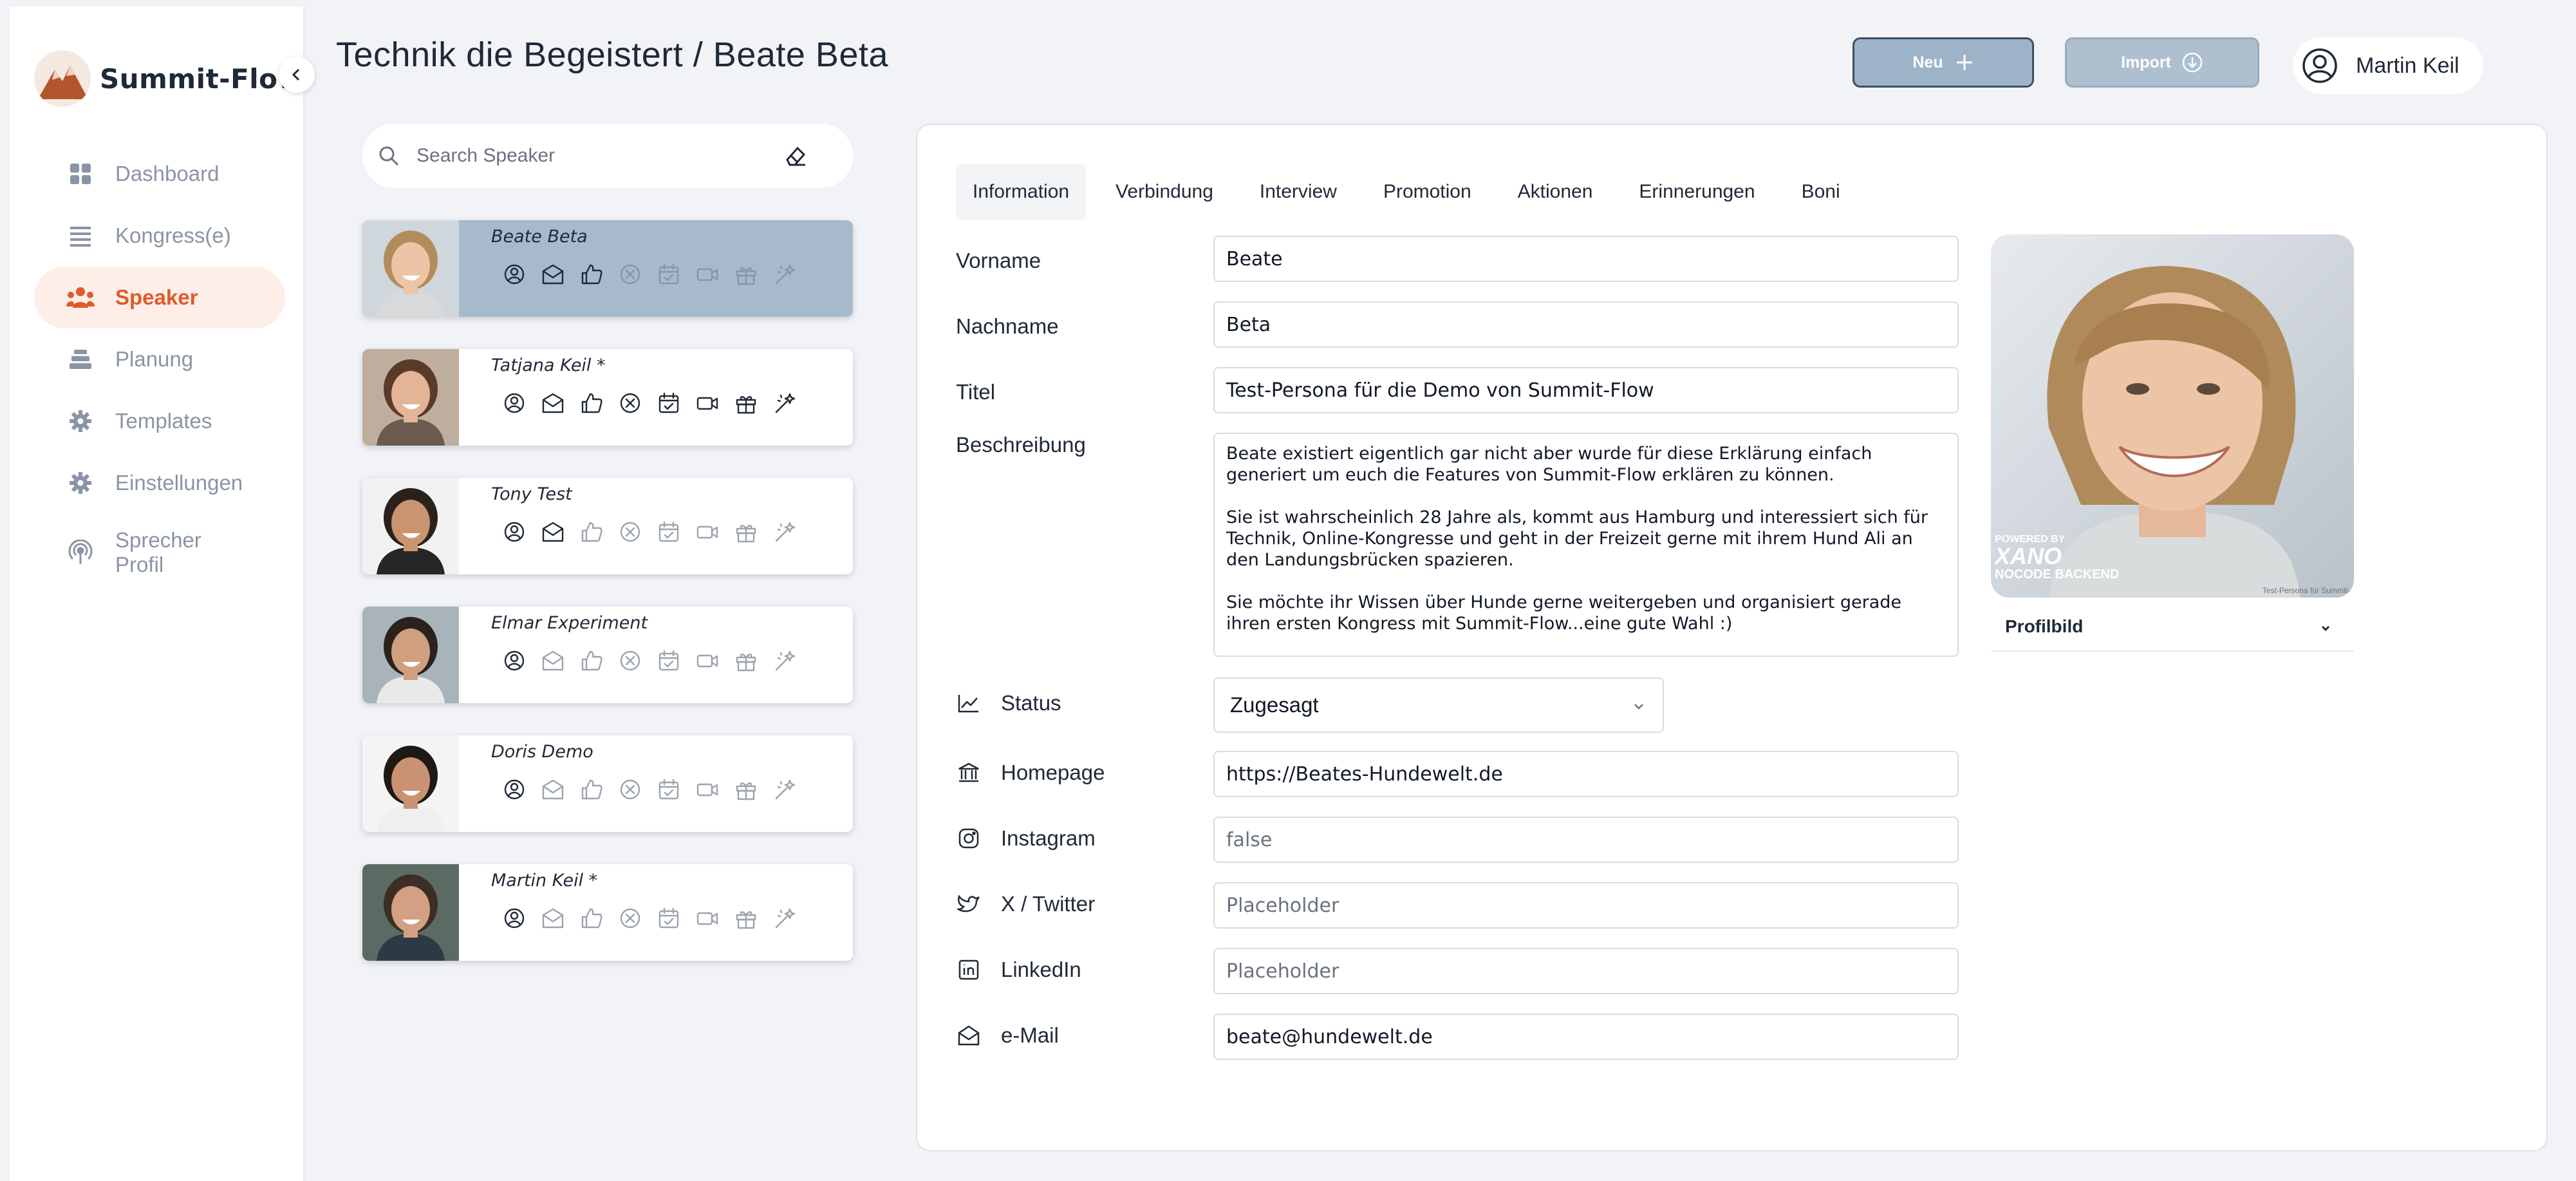 This screenshot has width=2576, height=1181. I want to click on collapse-sidebar-button, so click(297, 75).